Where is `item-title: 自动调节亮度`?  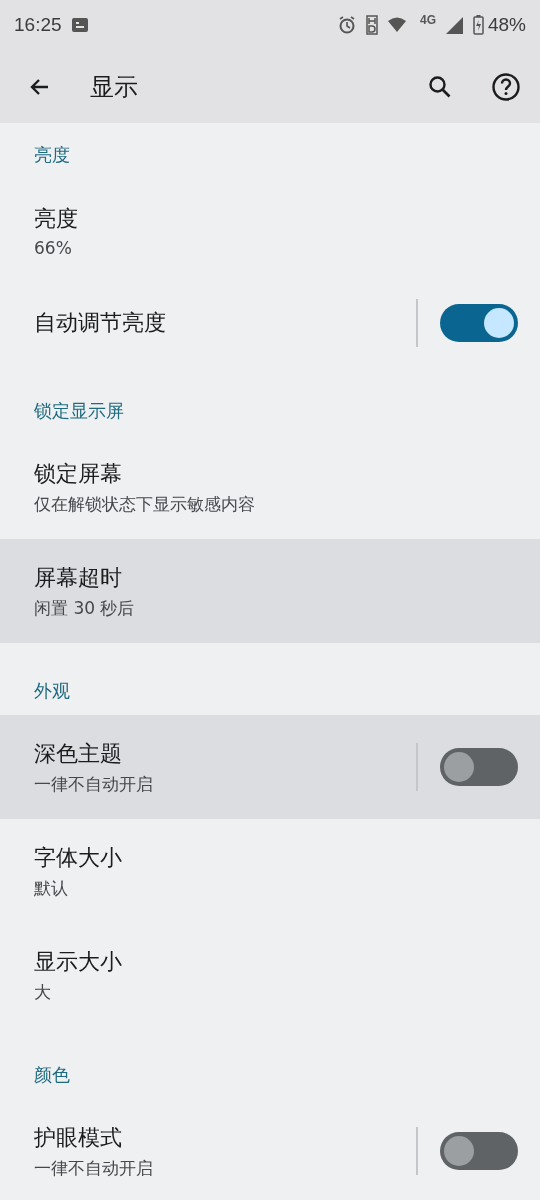 item-title: 自动调节亮度 is located at coordinates (100, 323).